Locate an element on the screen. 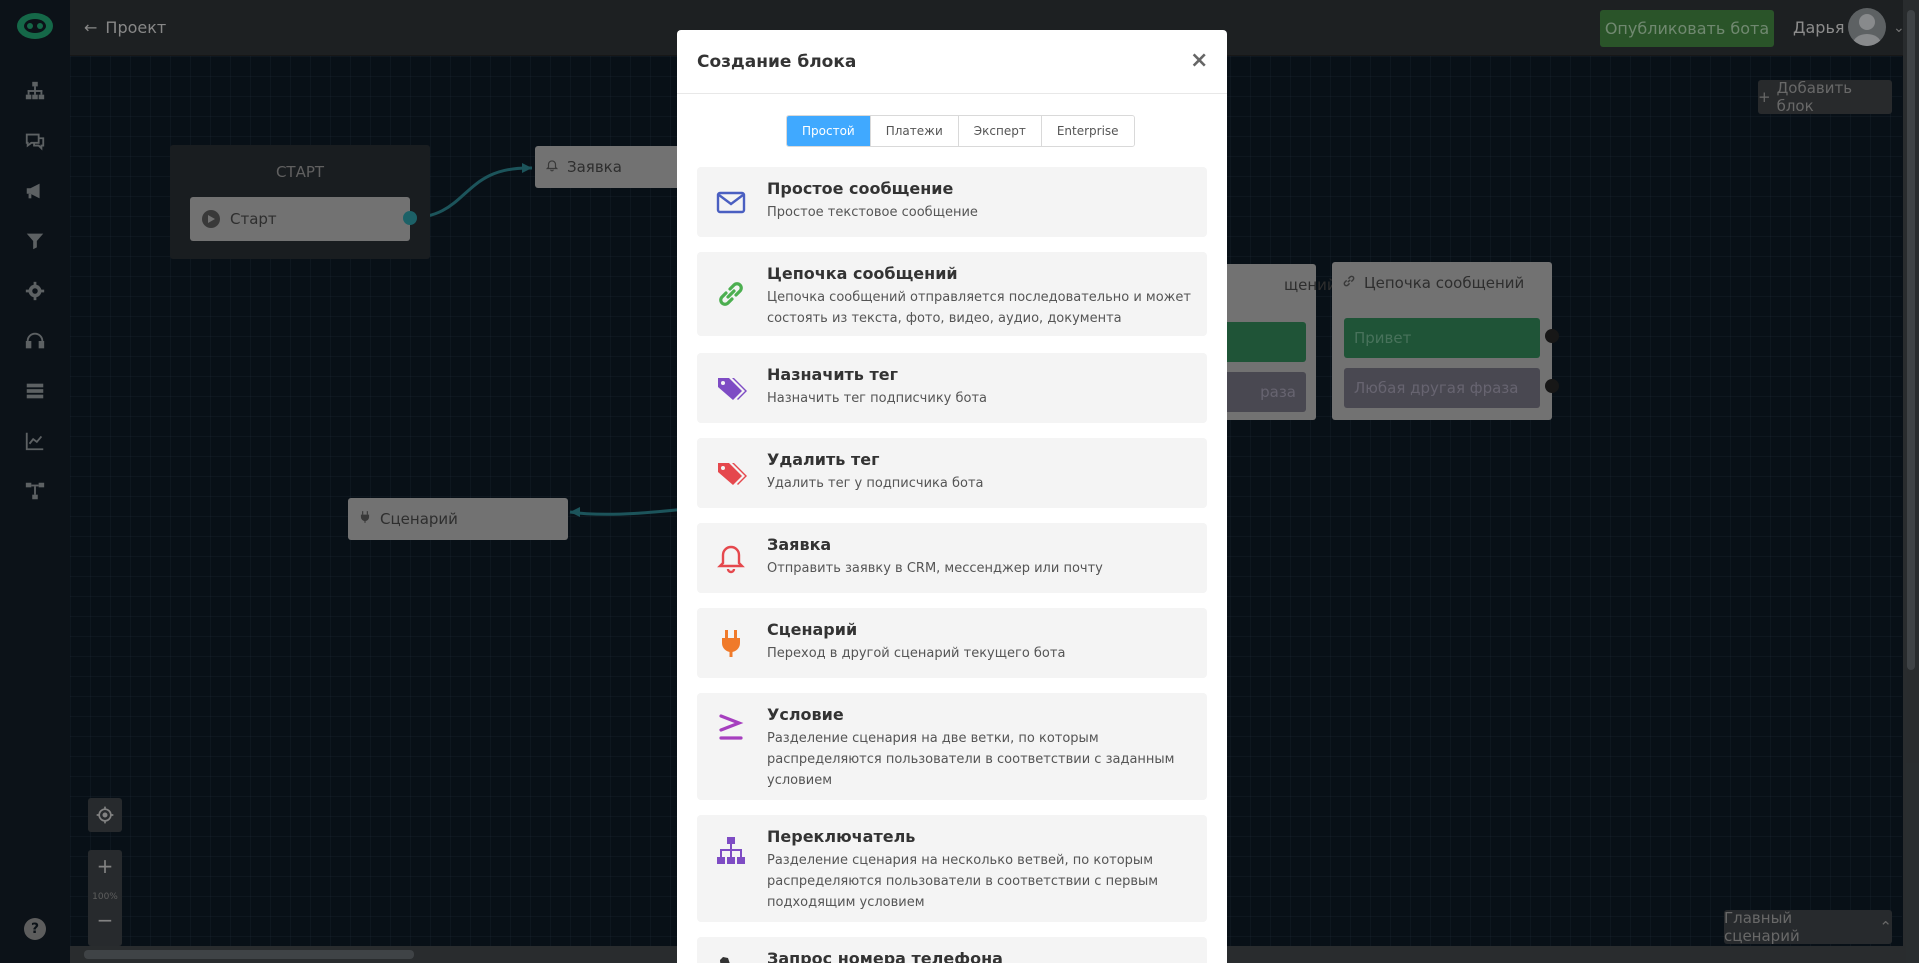  greater-equal-icon is located at coordinates (731, 727).